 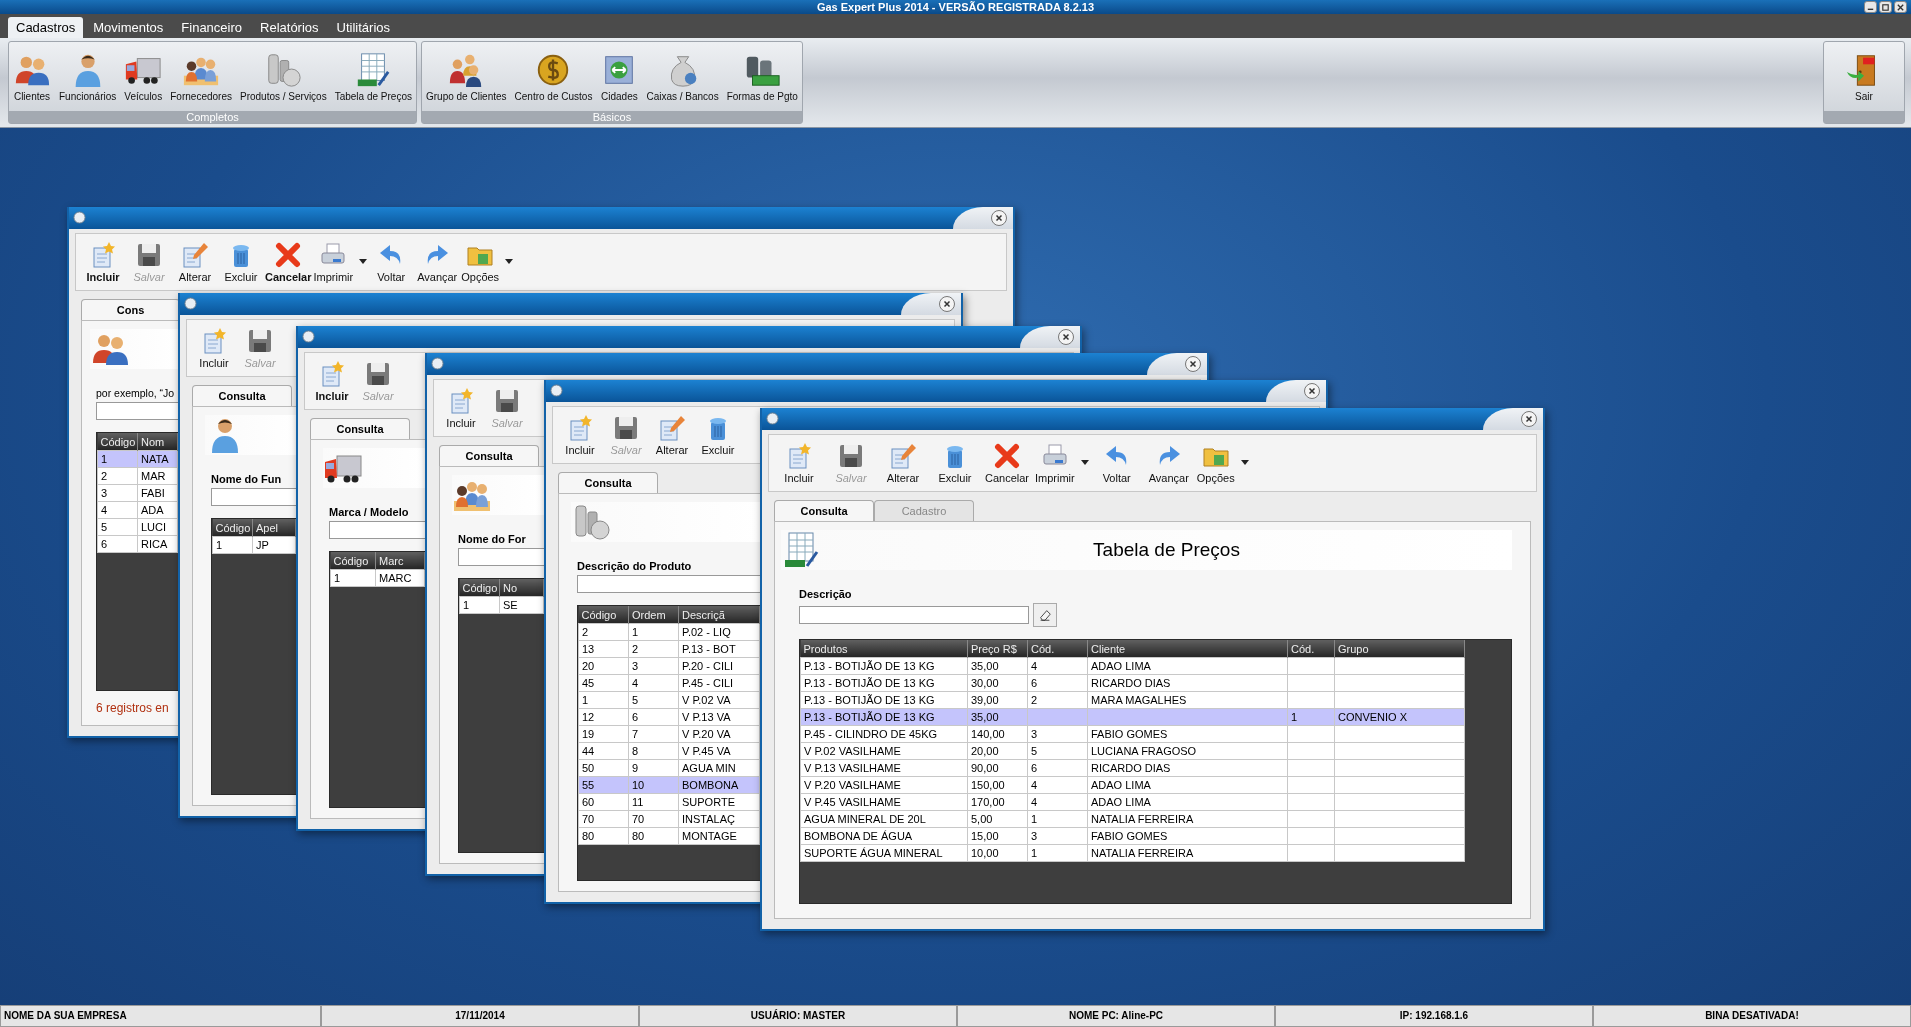 I want to click on table-cell: 4, so click(x=1057, y=666).